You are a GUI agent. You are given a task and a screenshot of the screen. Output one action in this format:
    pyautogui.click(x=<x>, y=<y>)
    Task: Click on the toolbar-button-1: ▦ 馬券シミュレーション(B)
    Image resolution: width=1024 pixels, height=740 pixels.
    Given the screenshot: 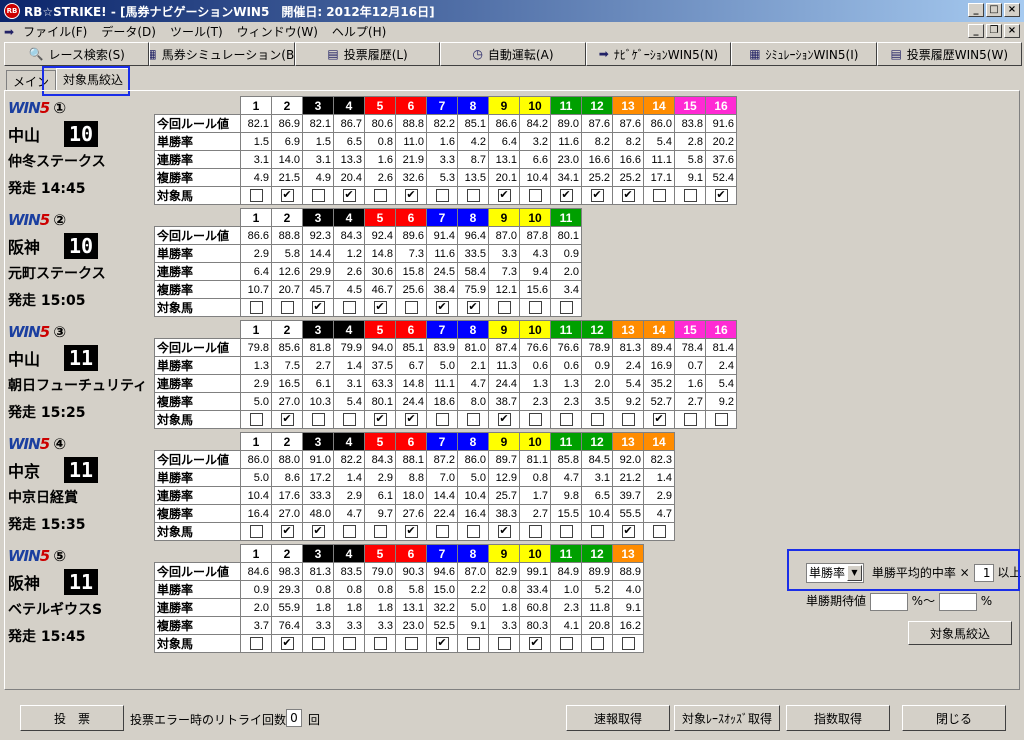 What is the action you would take?
    pyautogui.click(x=222, y=54)
    